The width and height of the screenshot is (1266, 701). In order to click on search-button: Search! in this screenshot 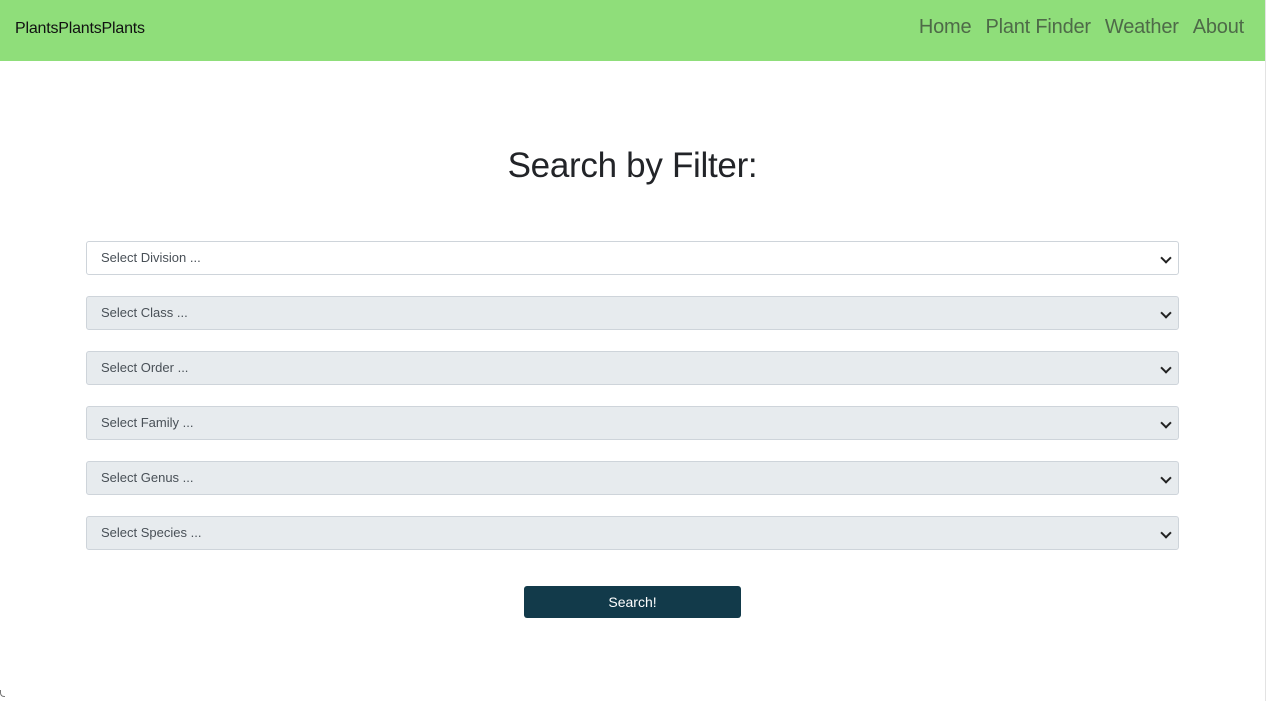, I will do `click(632, 602)`.